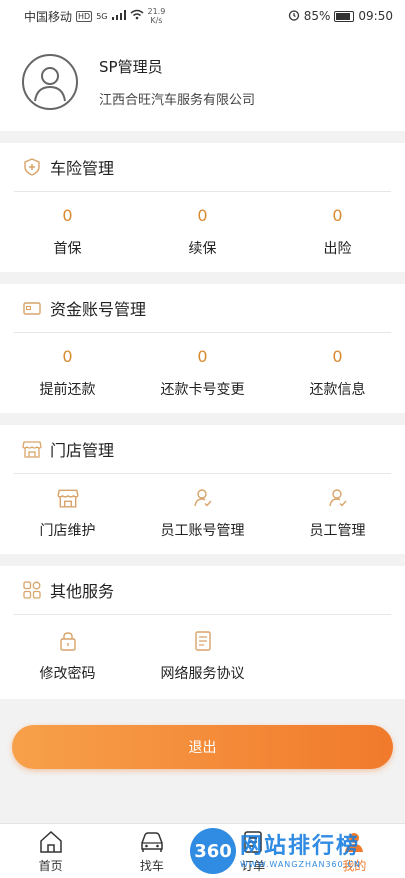 The height and width of the screenshot is (878, 405). What do you see at coordinates (202, 249) in the screenshot?
I see `item-label: 续保` at bounding box center [202, 249].